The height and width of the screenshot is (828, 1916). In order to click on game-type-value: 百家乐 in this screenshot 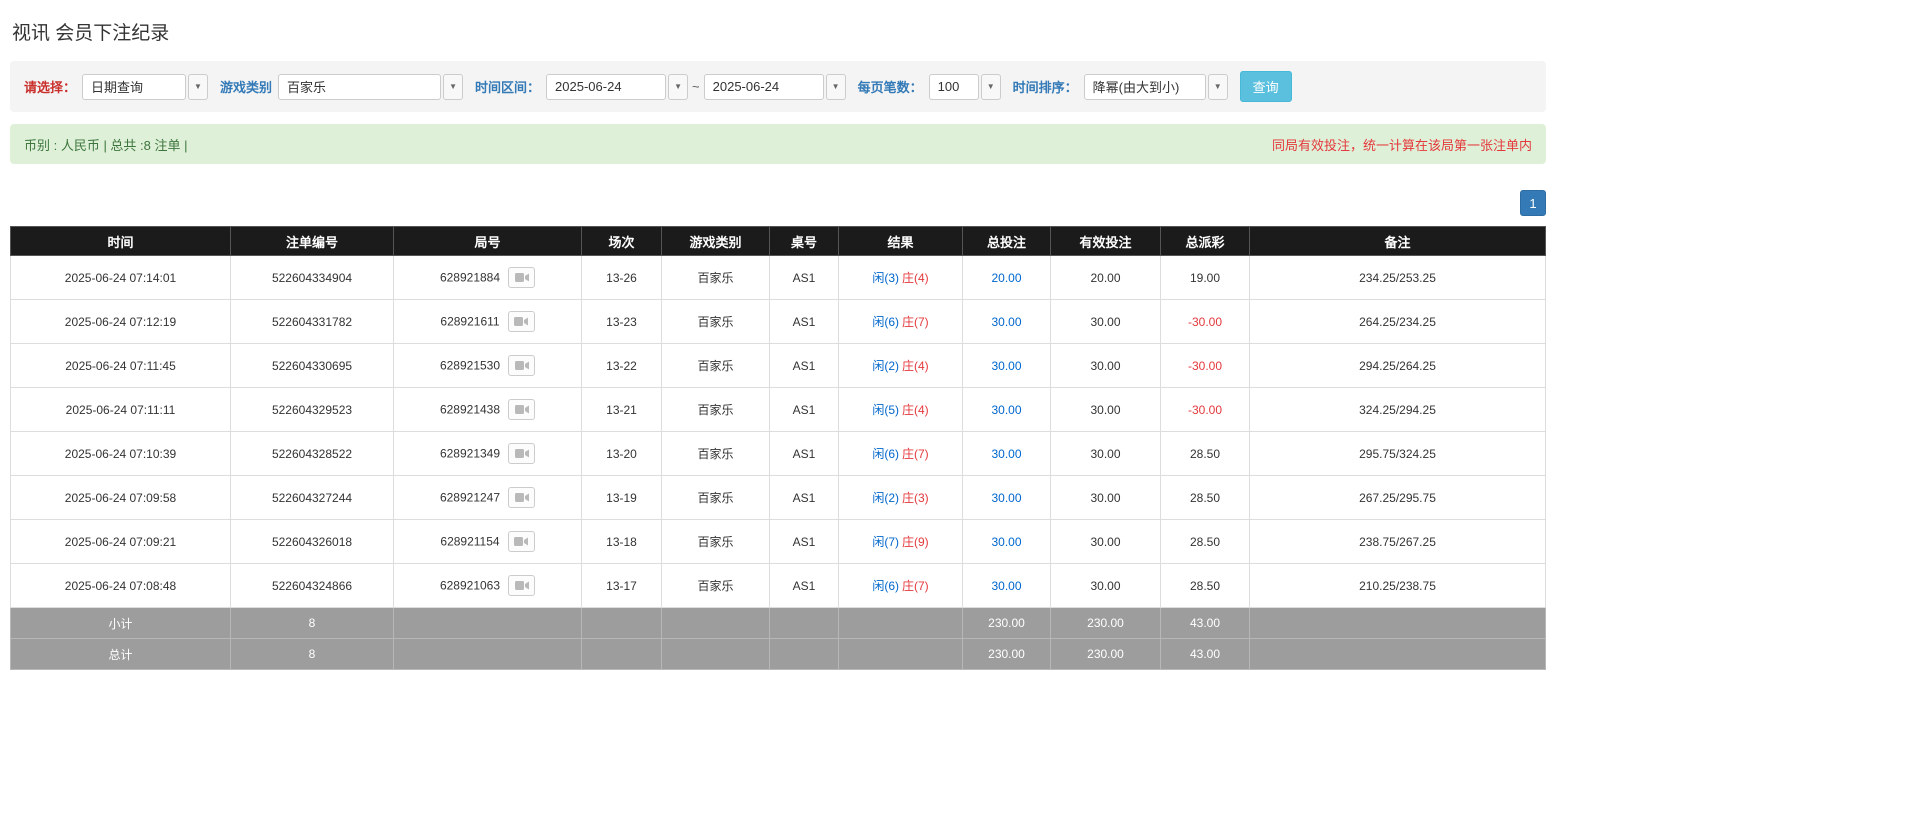, I will do `click(360, 86)`.